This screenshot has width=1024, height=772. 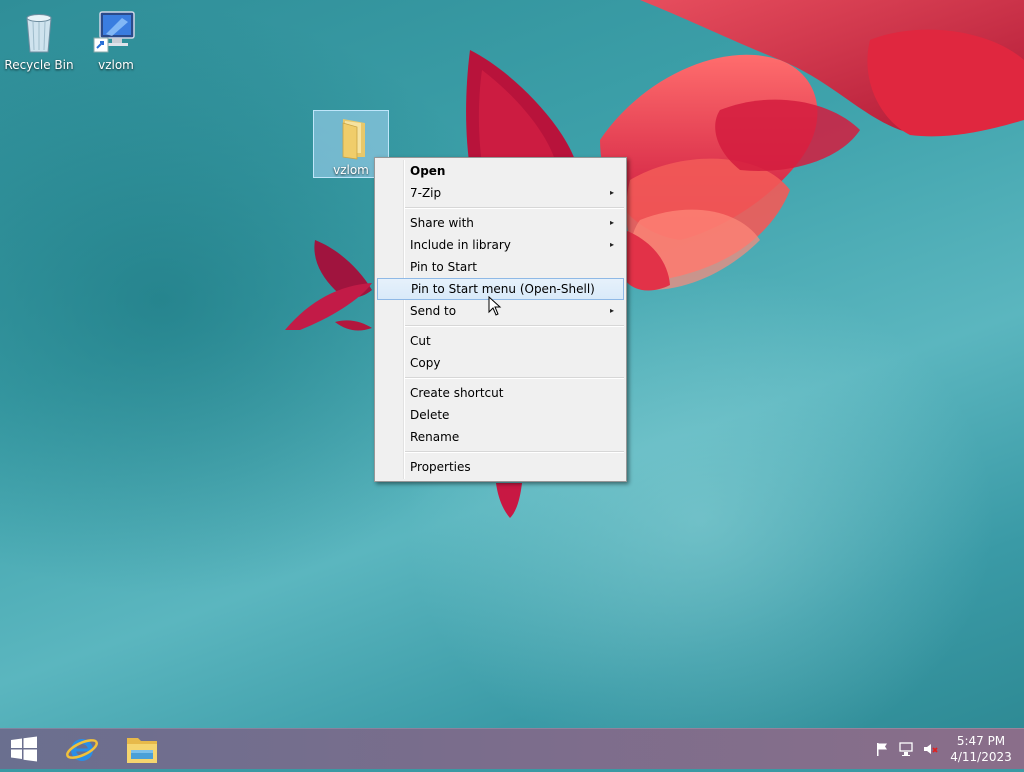 What do you see at coordinates (425, 363) in the screenshot?
I see `menu-item-label: Copy` at bounding box center [425, 363].